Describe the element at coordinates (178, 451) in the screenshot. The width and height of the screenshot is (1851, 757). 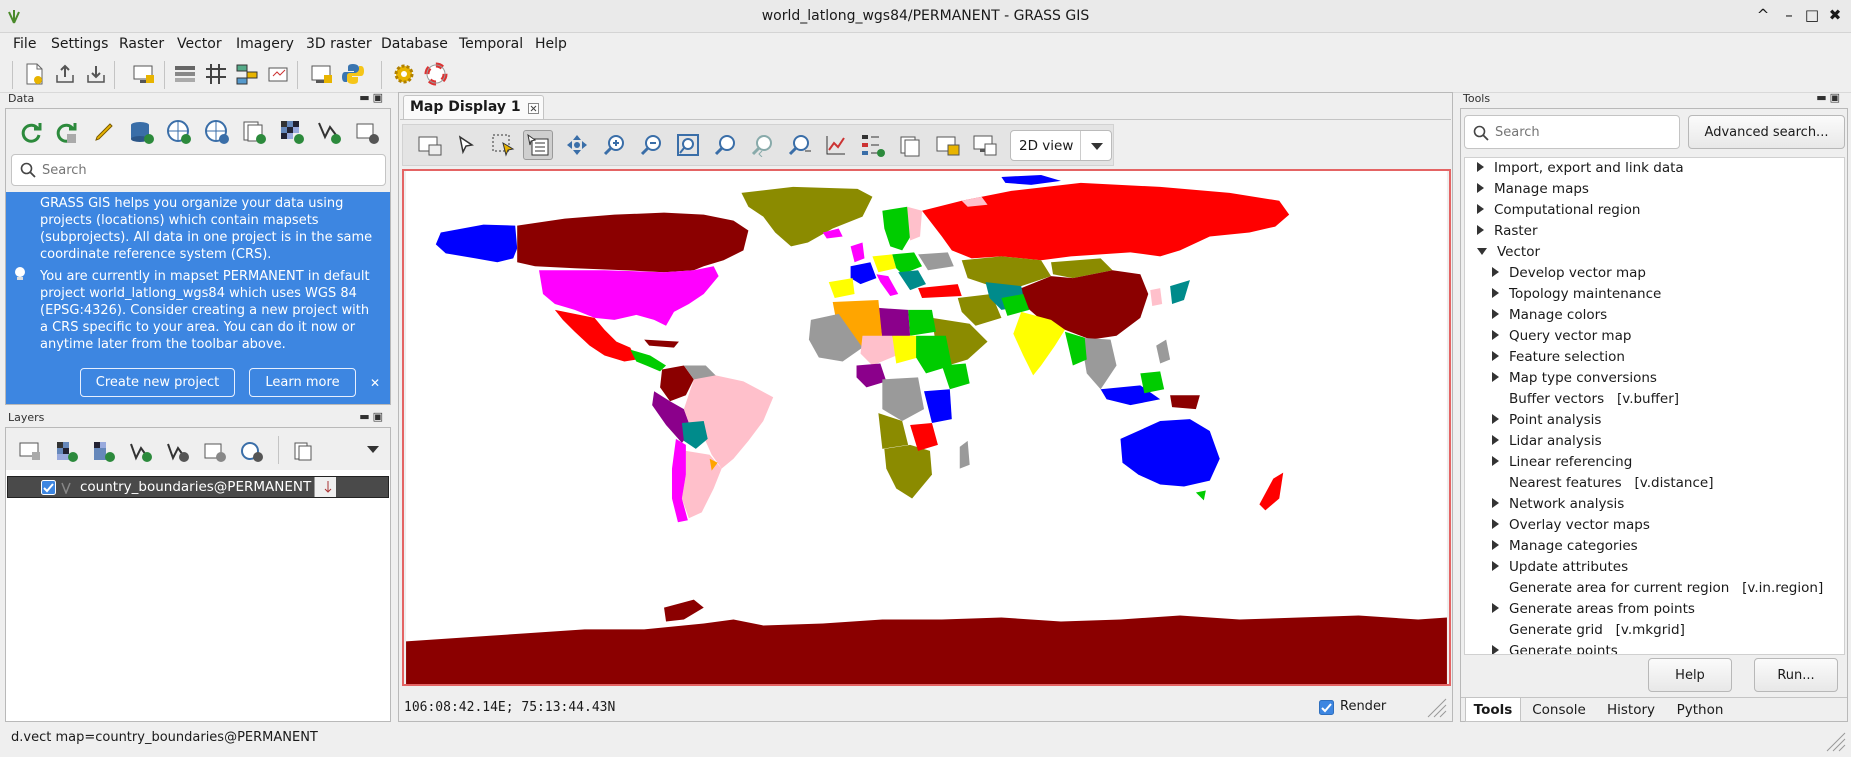
I see `add-vector-misc-icon` at that location.